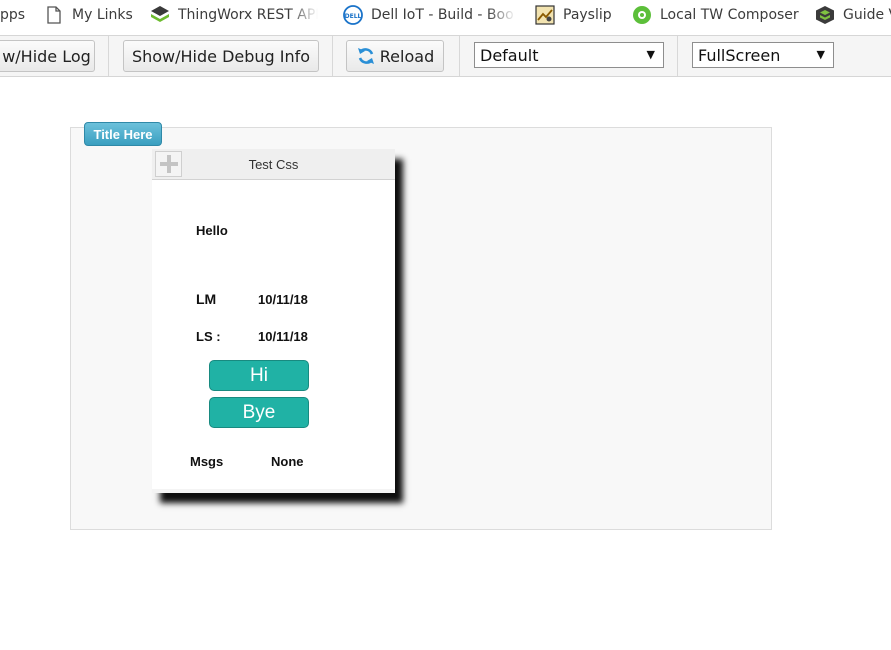 Image resolution: width=891 pixels, height=650 pixels. Describe the element at coordinates (212, 230) in the screenshot. I see `hello-label: Hello` at that location.